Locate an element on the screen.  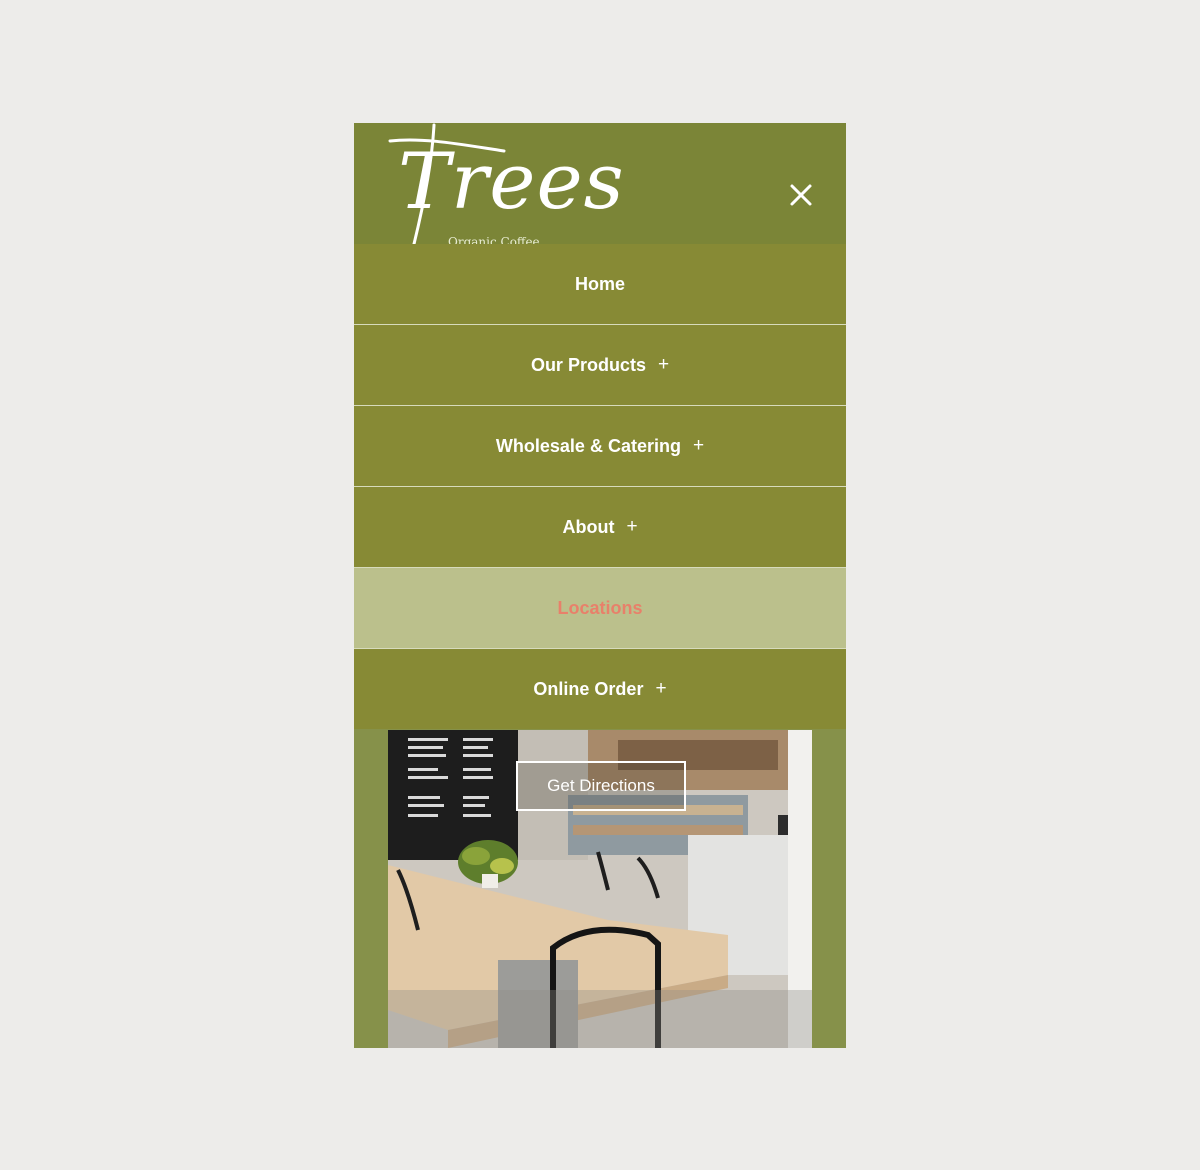
menu-item-label: About is located at coordinates (588, 526).